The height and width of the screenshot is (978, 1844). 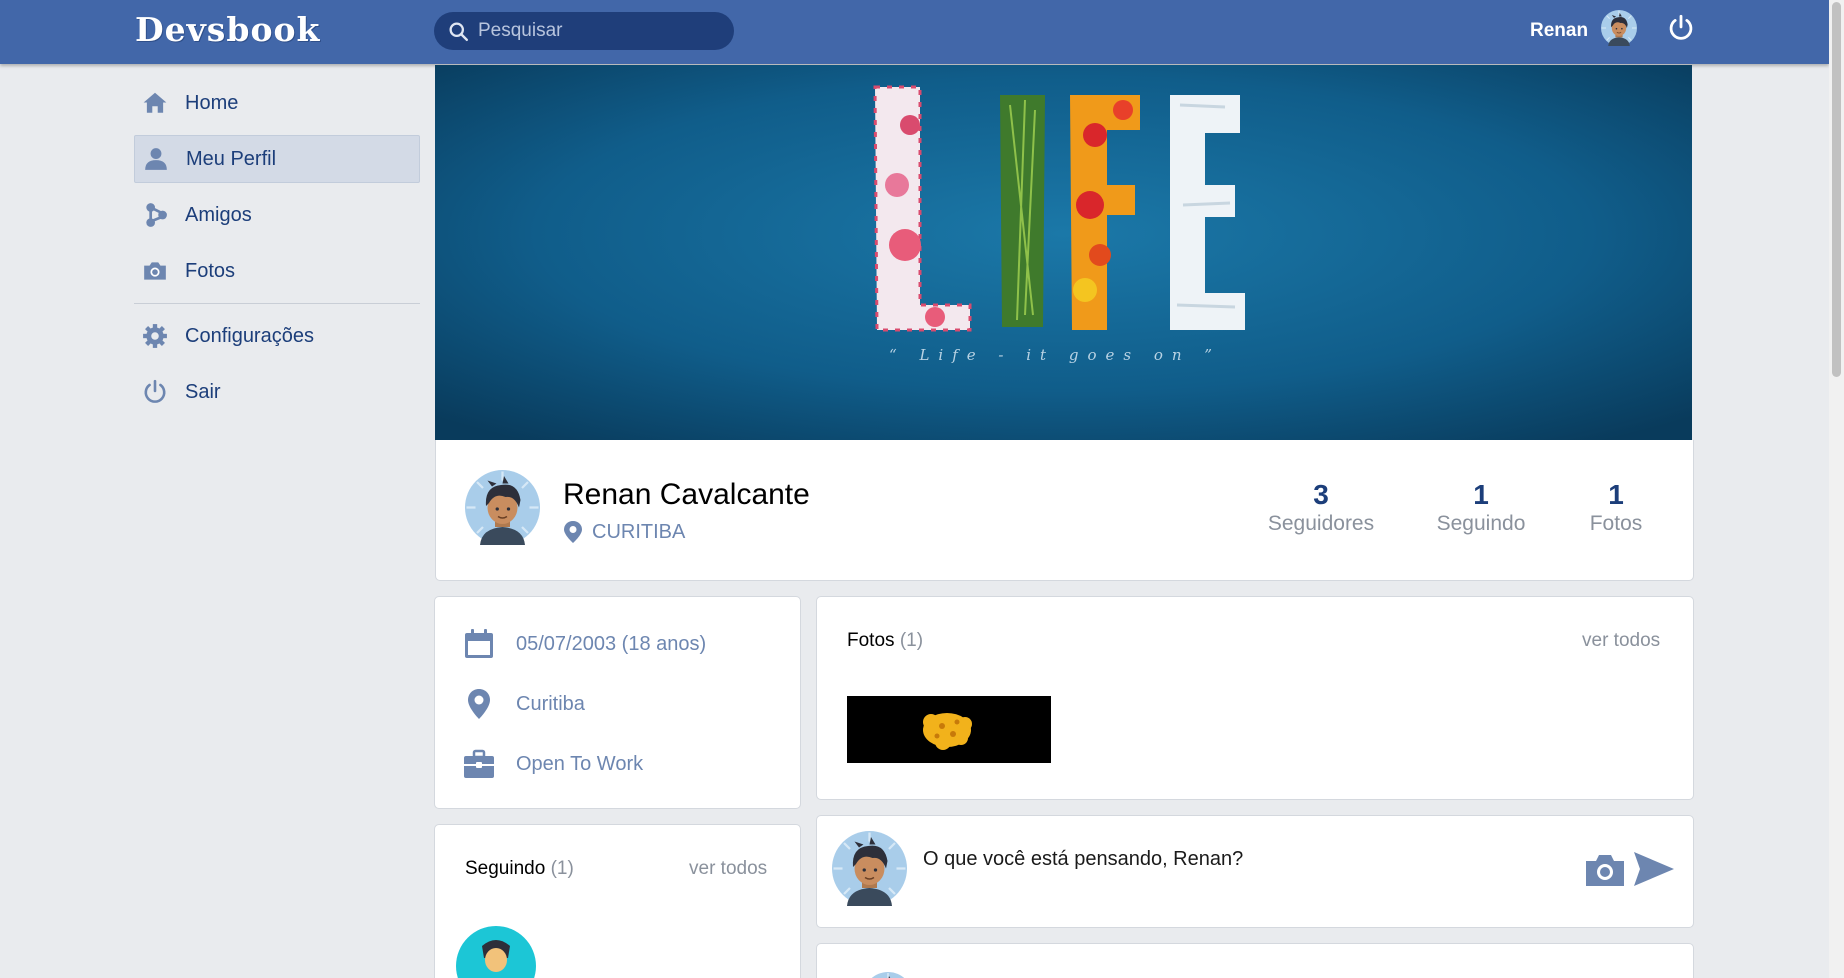 I want to click on stat-label: Seguindo, so click(x=1481, y=523).